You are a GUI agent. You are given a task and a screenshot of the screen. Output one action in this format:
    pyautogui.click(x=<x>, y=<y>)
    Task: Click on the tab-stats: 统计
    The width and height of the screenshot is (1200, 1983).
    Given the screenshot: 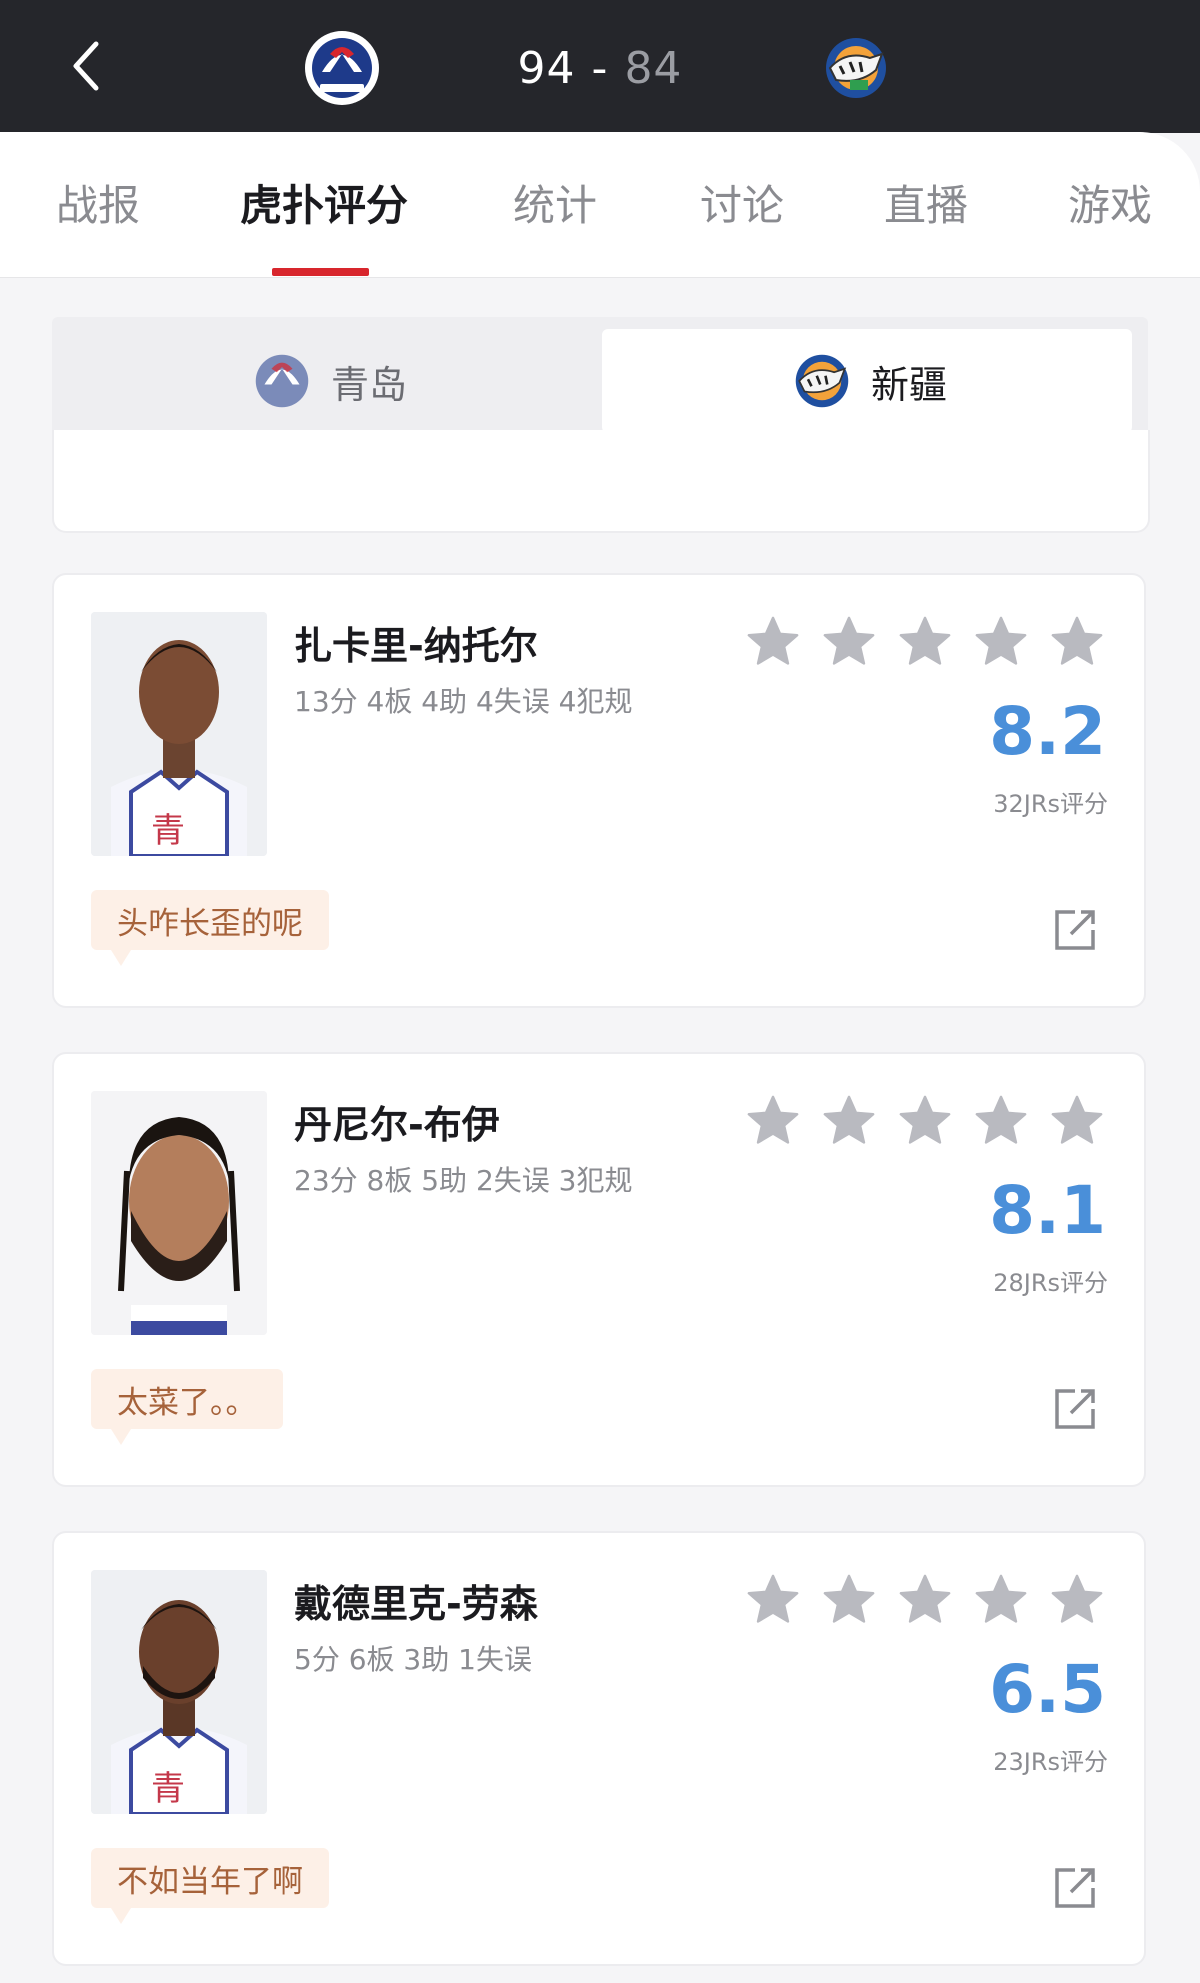 What is the action you would take?
    pyautogui.click(x=555, y=202)
    